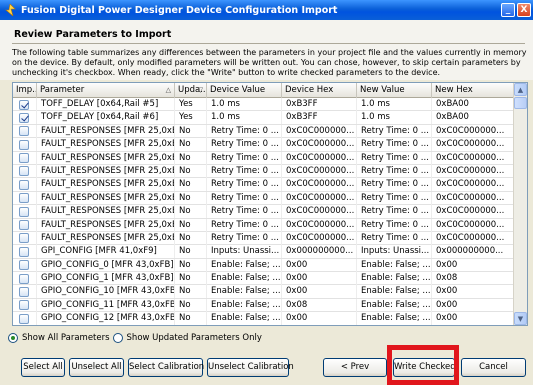 The height and width of the screenshot is (385, 533). What do you see at coordinates (355, 367) in the screenshot?
I see `prev-button: < Prev` at bounding box center [355, 367].